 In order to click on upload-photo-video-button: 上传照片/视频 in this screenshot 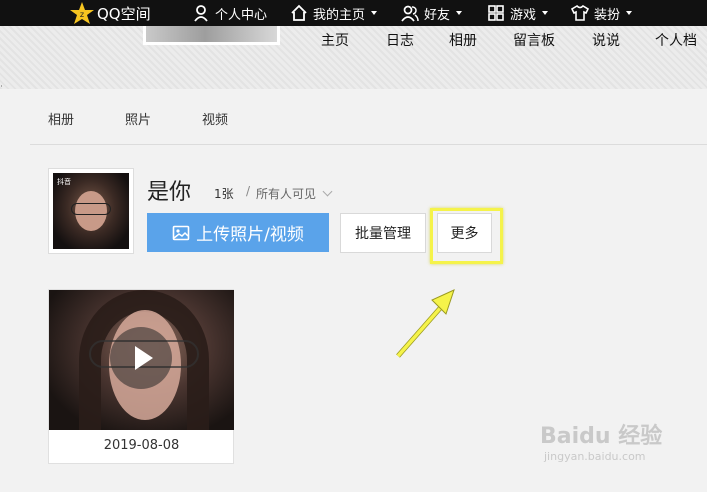, I will do `click(238, 232)`.